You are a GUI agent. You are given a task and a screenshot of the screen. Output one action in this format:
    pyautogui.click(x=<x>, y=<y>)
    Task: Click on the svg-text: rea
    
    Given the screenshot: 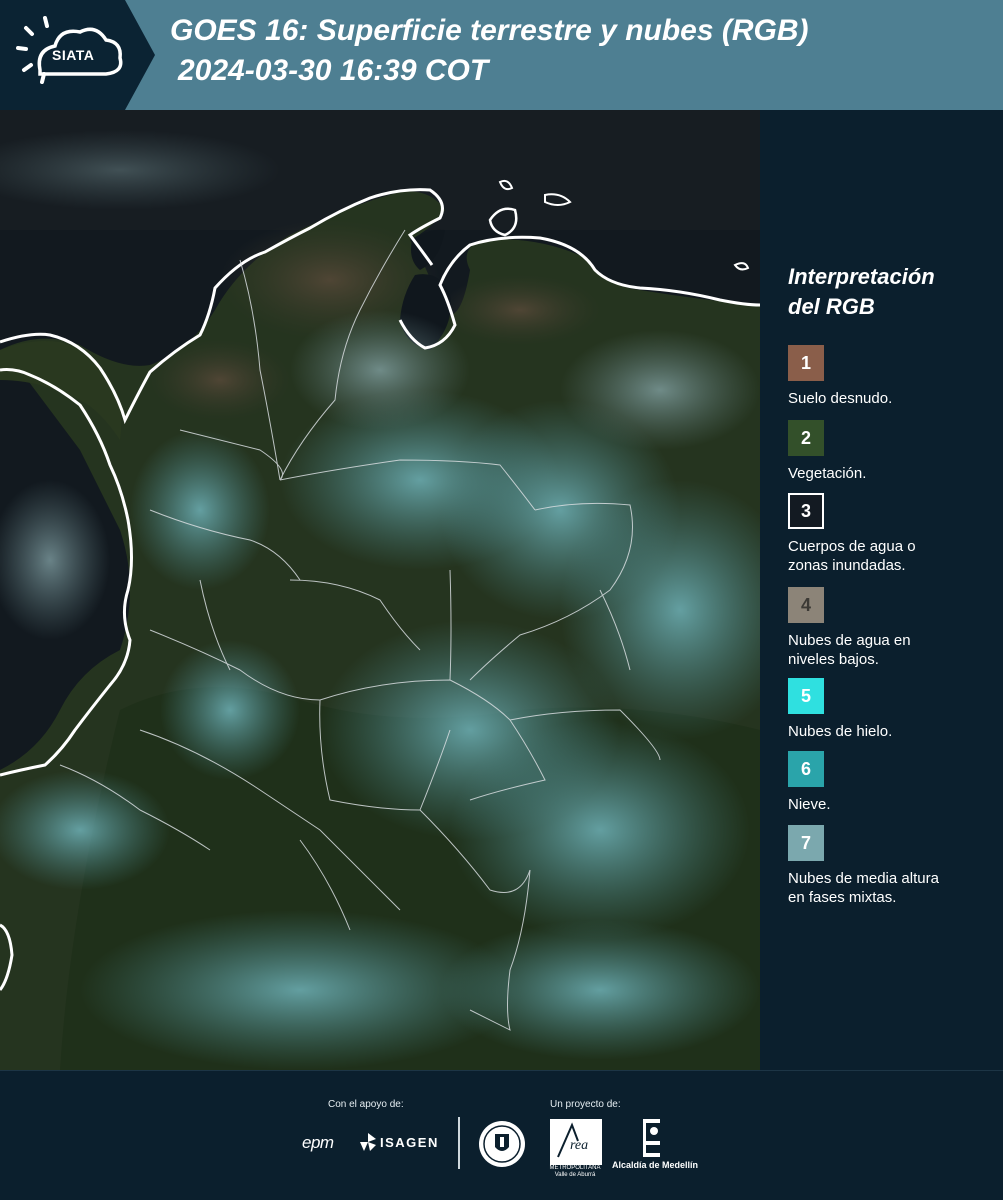 What is the action you would take?
    pyautogui.click(x=579, y=1145)
    